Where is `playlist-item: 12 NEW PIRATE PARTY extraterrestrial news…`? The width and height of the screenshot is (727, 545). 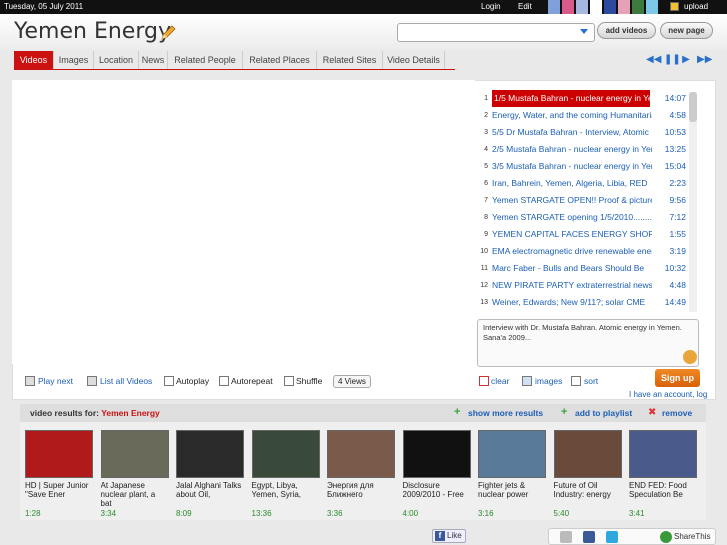
playlist-item: 12 NEW PIRATE PARTY extraterrestrial news… is located at coordinates (582, 285).